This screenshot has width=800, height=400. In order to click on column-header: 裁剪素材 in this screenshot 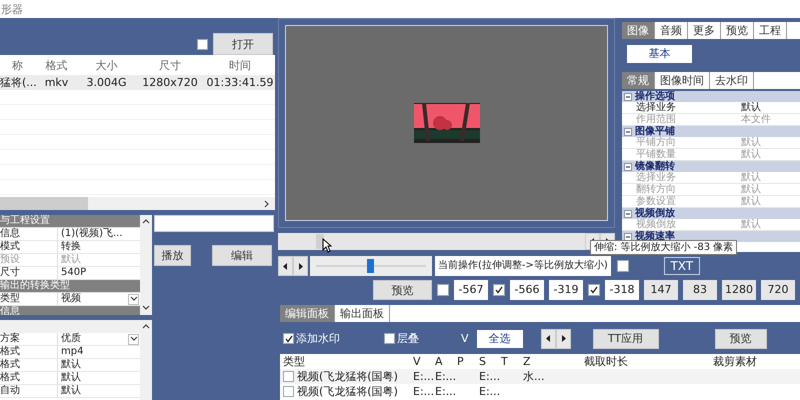, I will do `click(735, 361)`.